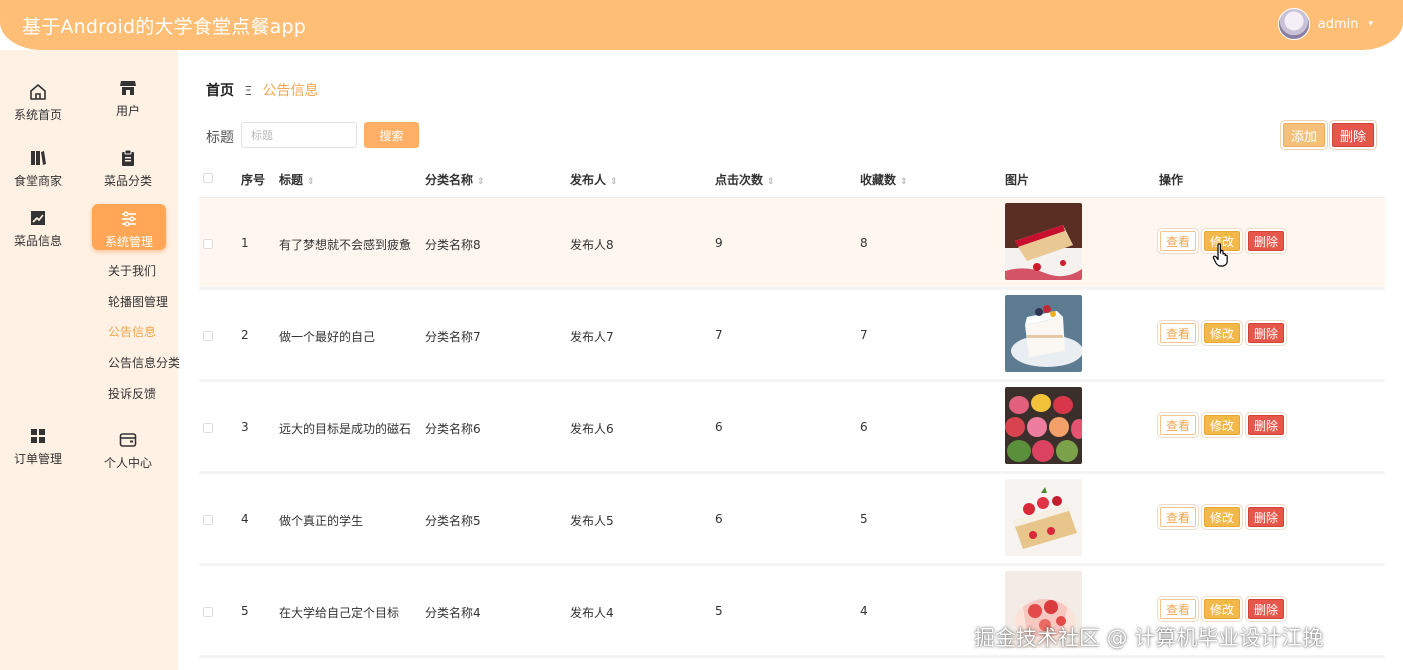 The height and width of the screenshot is (670, 1403). Describe the element at coordinates (127, 463) in the screenshot. I see `sidebar-item-label: 个人中心` at that location.